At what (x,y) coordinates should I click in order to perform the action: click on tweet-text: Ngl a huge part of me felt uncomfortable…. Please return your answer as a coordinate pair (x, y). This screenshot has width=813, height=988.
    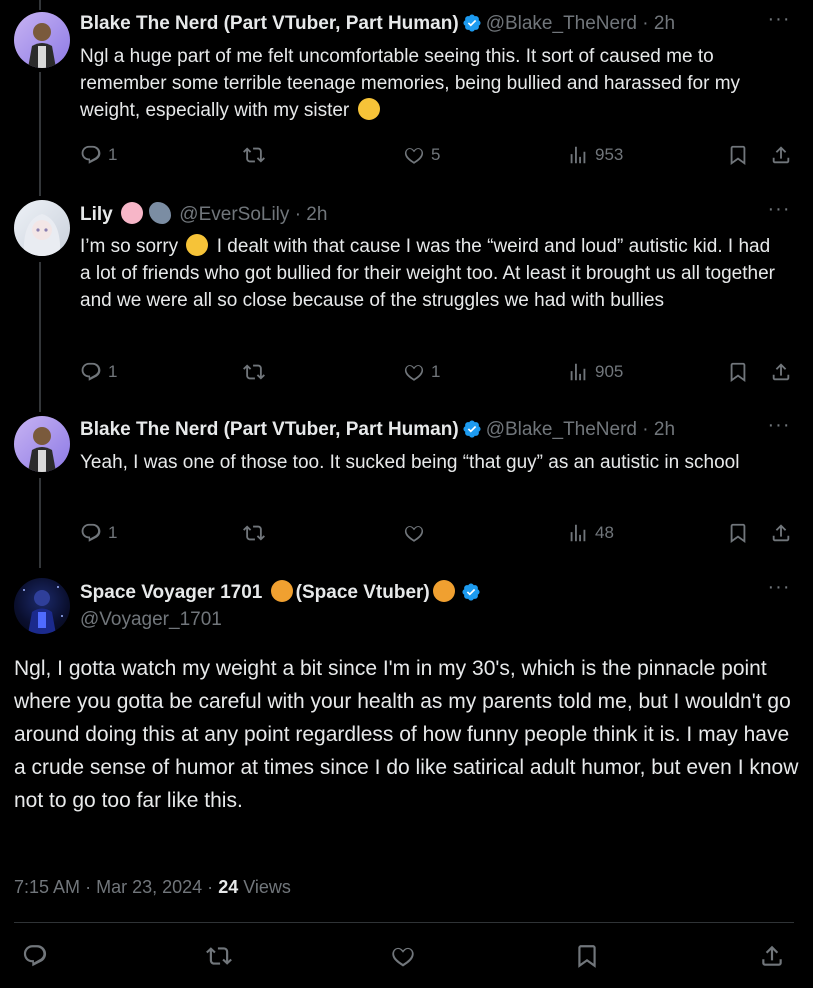
    Looking at the image, I should click on (410, 83).